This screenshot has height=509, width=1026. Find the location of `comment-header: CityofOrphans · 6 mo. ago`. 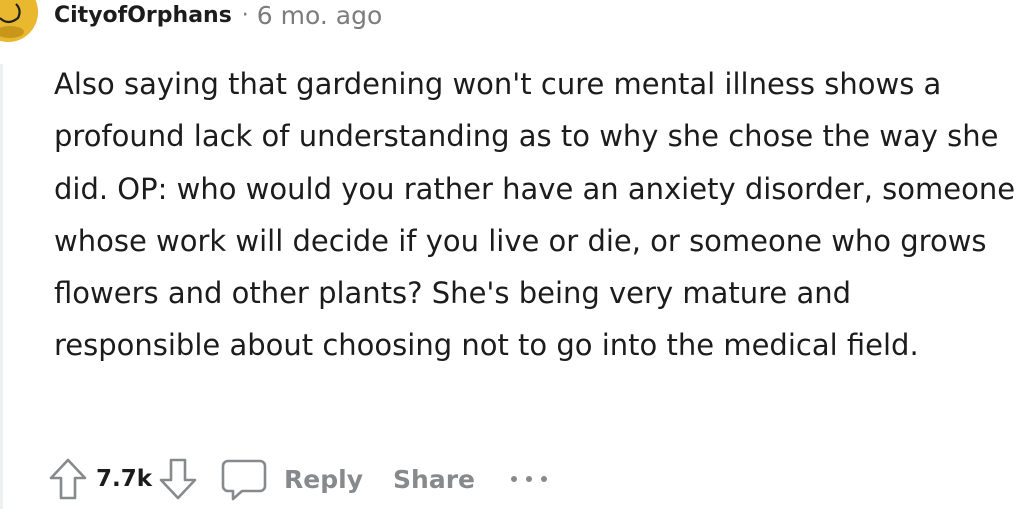

comment-header: CityofOrphans · 6 mo. ago is located at coordinates (218, 15).